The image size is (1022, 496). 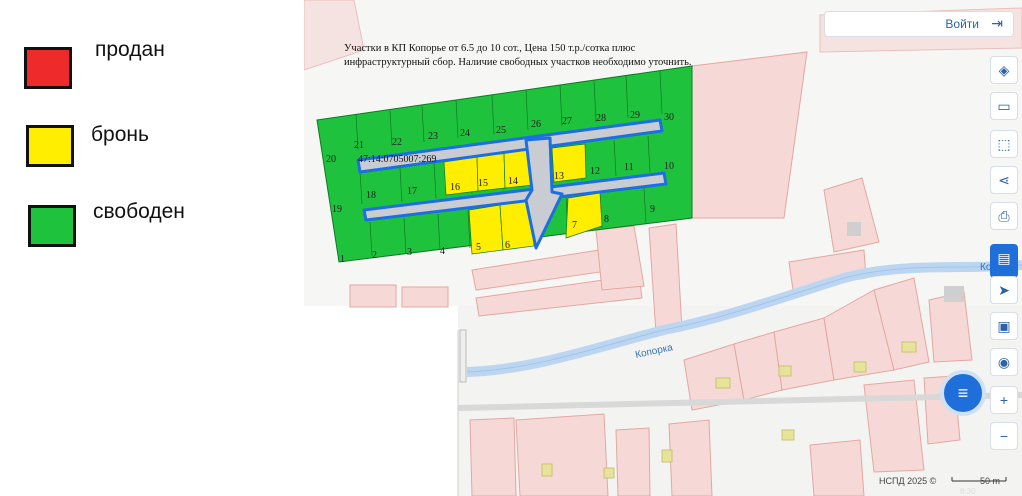 I want to click on plot-number-22: 22, so click(x=397, y=142).